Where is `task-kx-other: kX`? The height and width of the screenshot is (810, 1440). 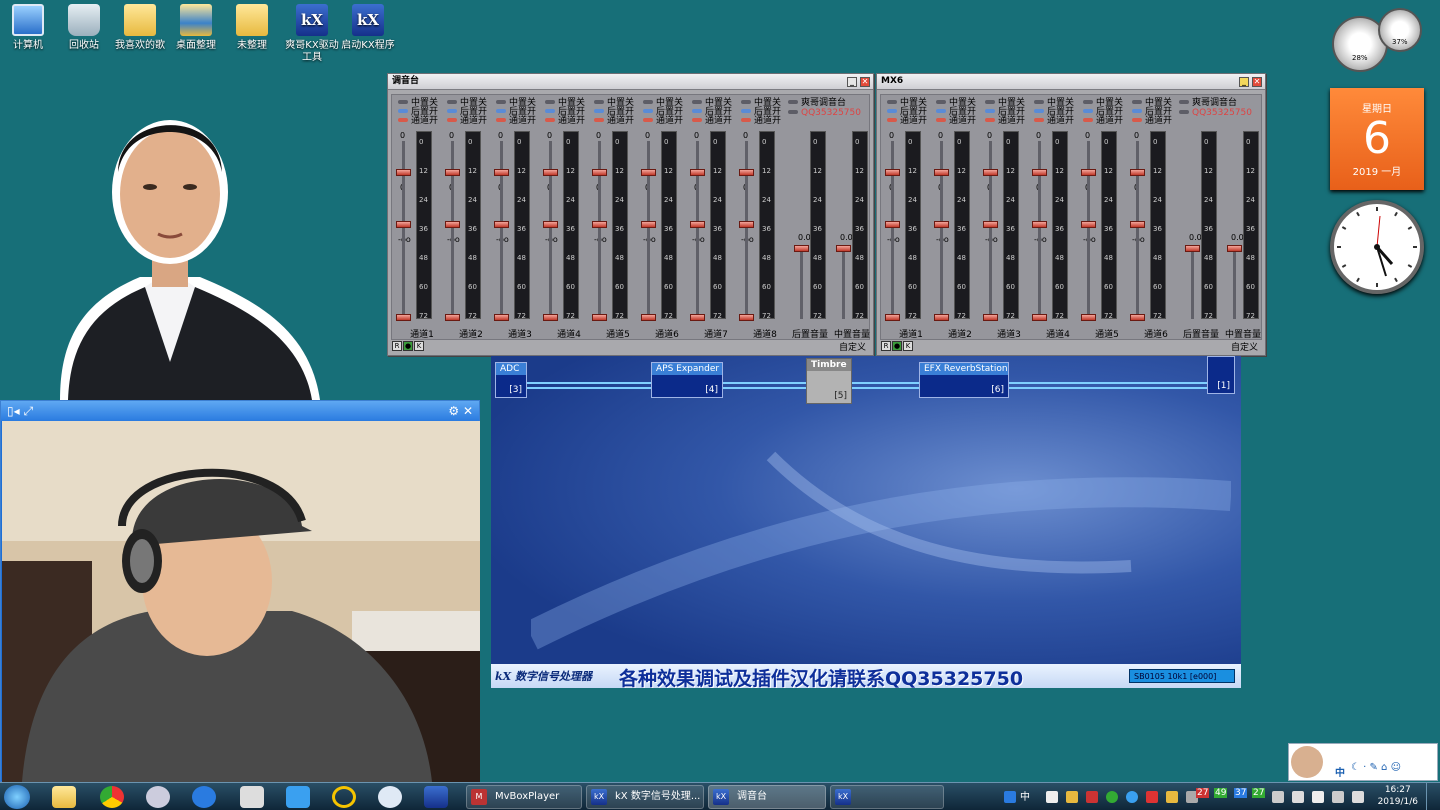
task-kx-other: kX is located at coordinates (887, 797).